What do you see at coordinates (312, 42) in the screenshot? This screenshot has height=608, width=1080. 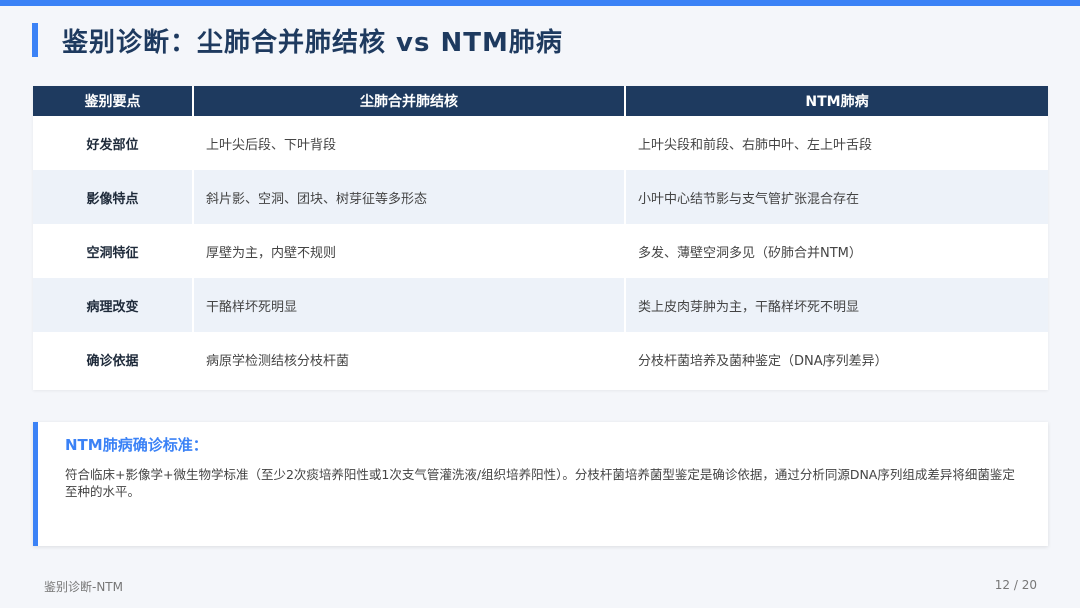 I see `page-title: 鉴别诊断：尘肺合并肺结核 vs NTM肺病` at bounding box center [312, 42].